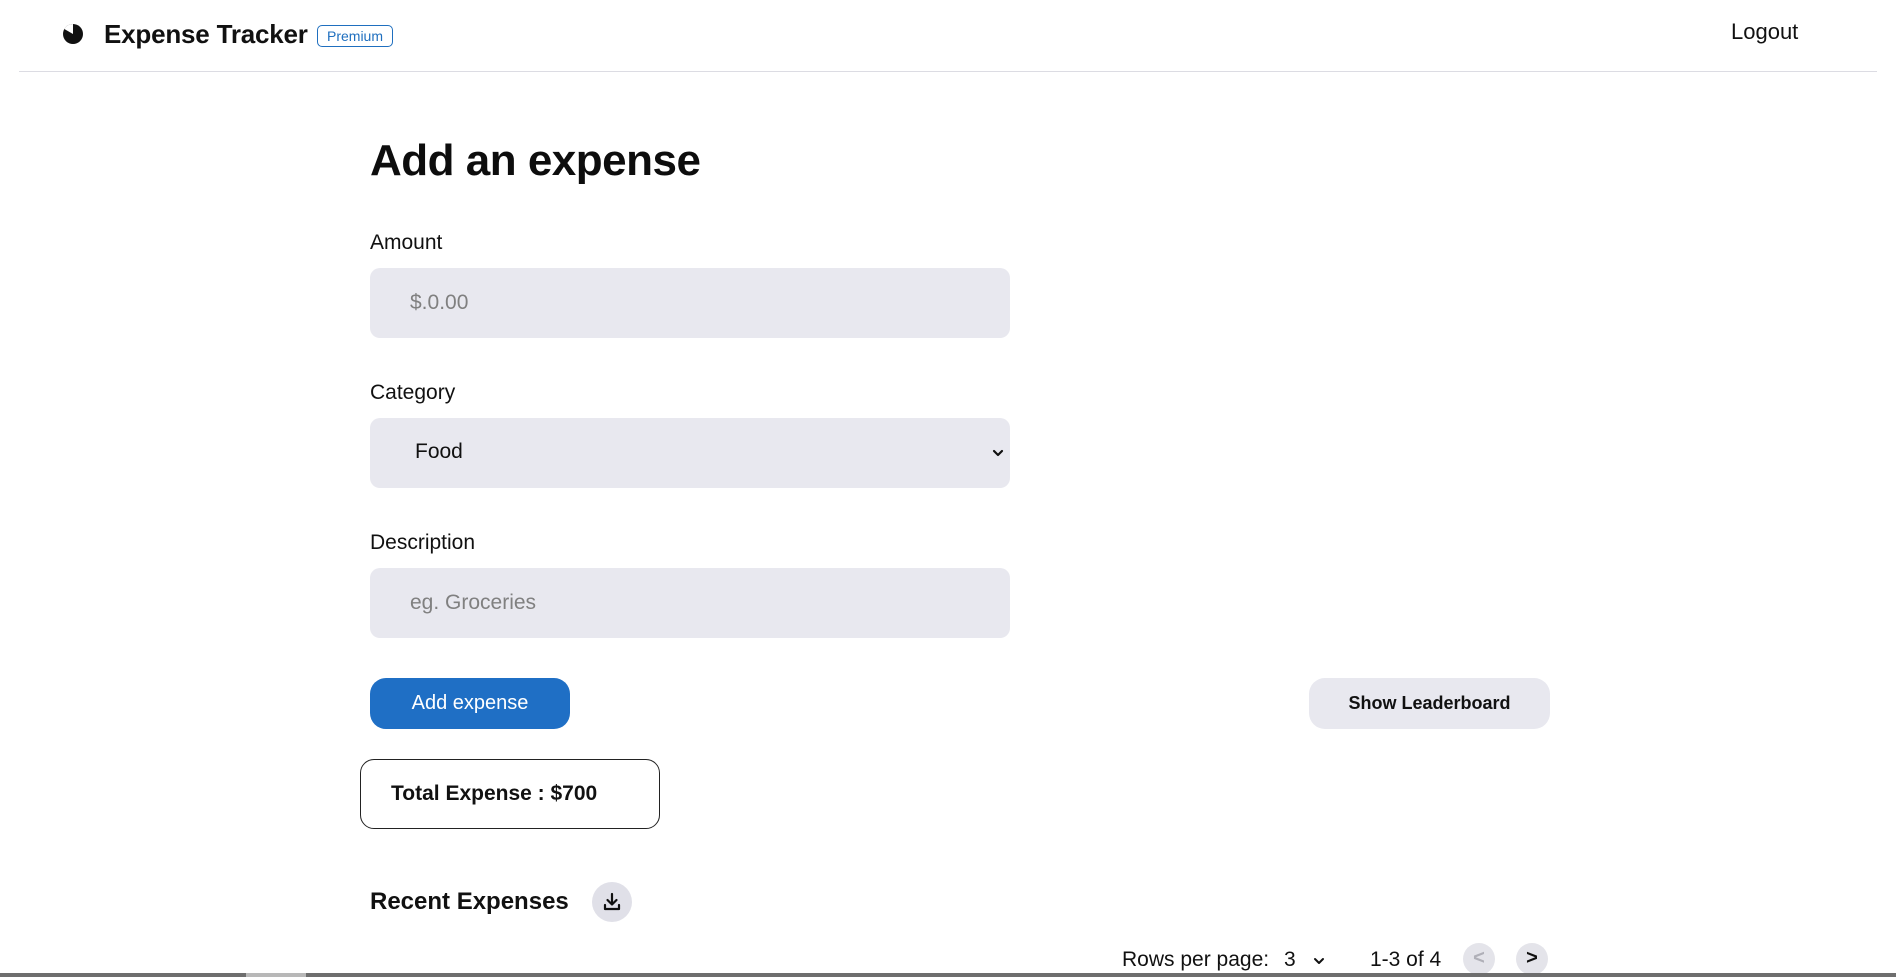 The width and height of the screenshot is (1896, 977). I want to click on description-label: Description, so click(423, 542).